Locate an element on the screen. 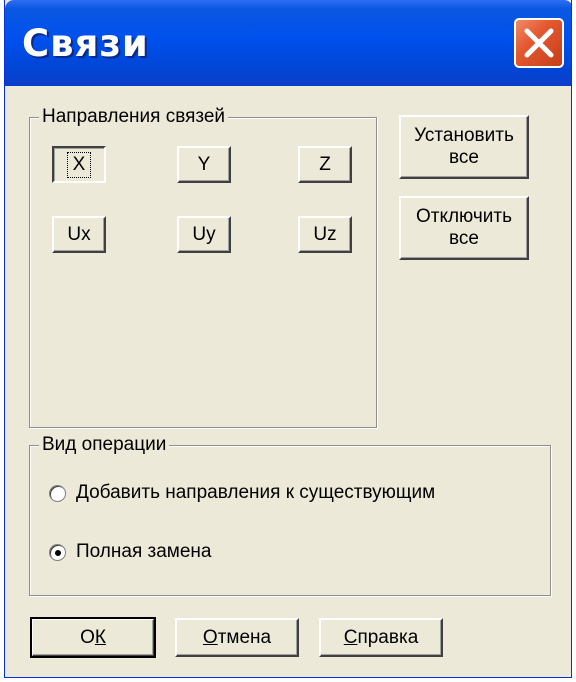 This screenshot has height=682, width=576. window-title: Связи is located at coordinates (85, 43).